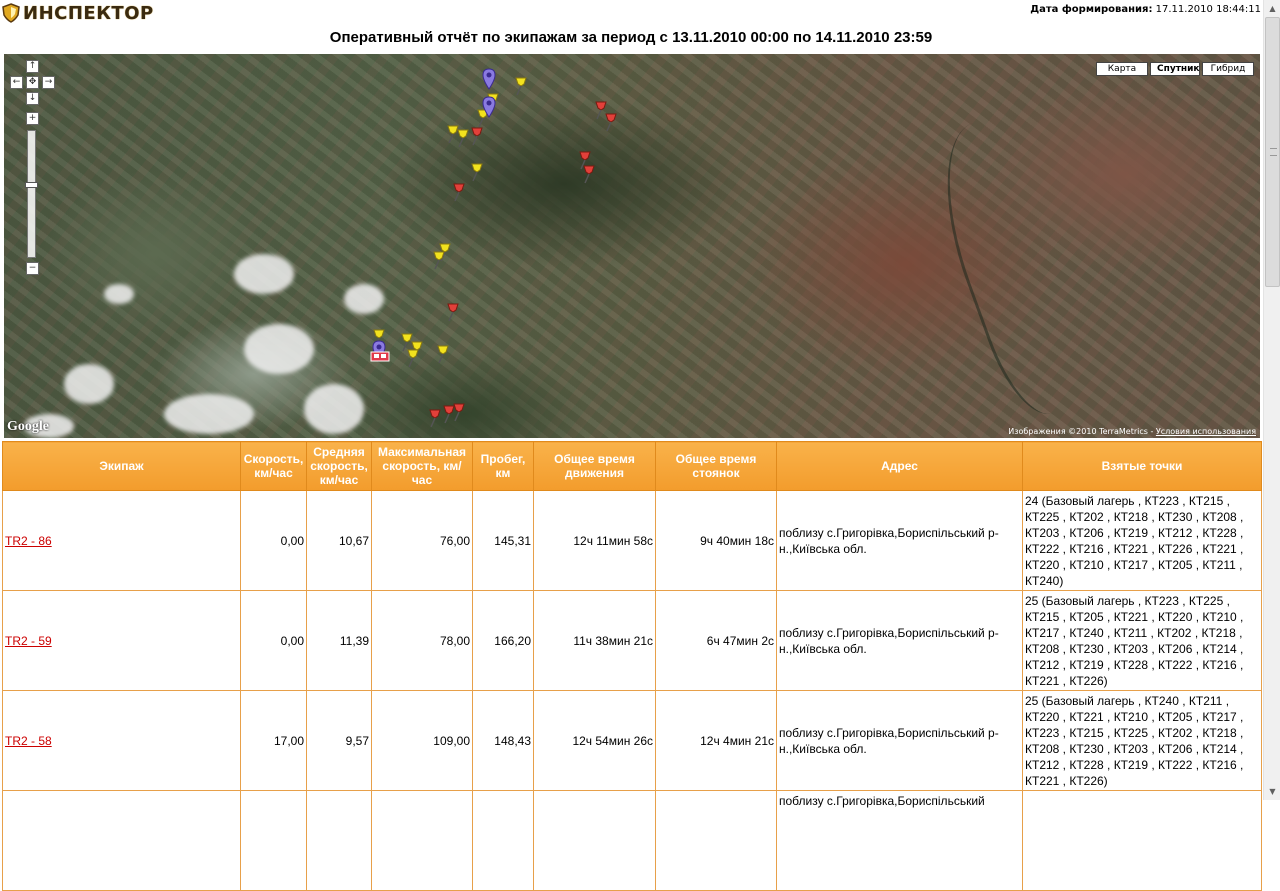  I want to click on map-type-satellite: Спутник, so click(1175, 69).